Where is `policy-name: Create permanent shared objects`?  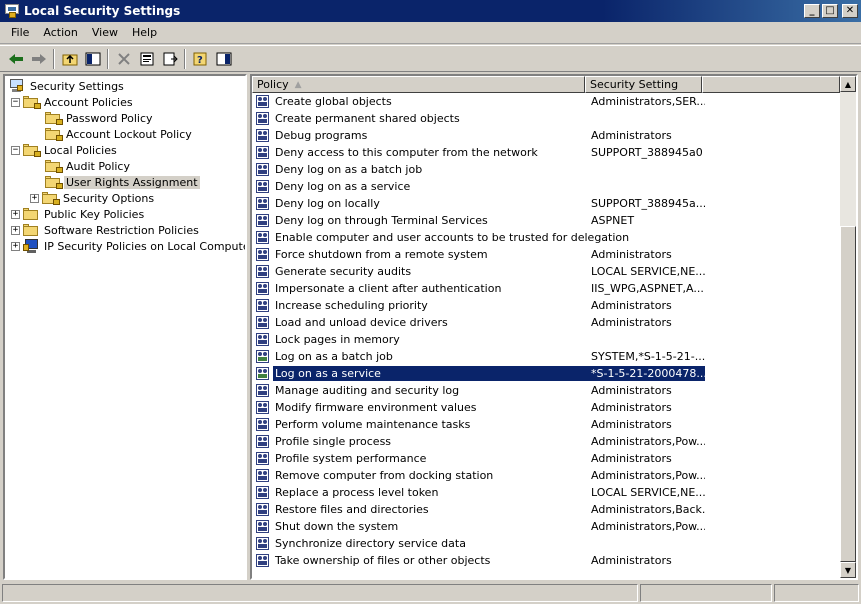 policy-name: Create permanent shared objects is located at coordinates (367, 118).